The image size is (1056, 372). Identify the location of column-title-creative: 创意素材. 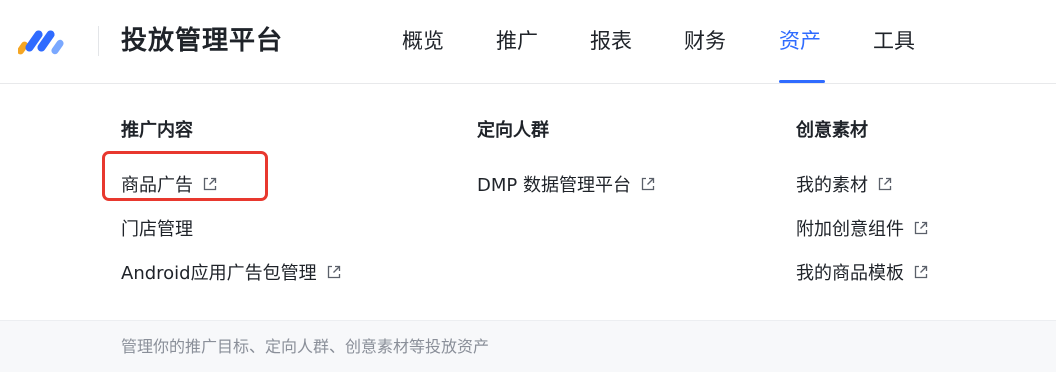
(832, 130).